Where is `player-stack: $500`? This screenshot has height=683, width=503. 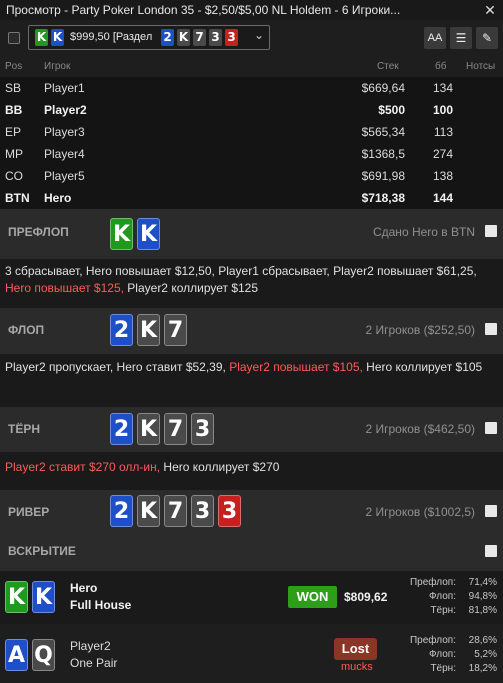 player-stack: $500 is located at coordinates (391, 110).